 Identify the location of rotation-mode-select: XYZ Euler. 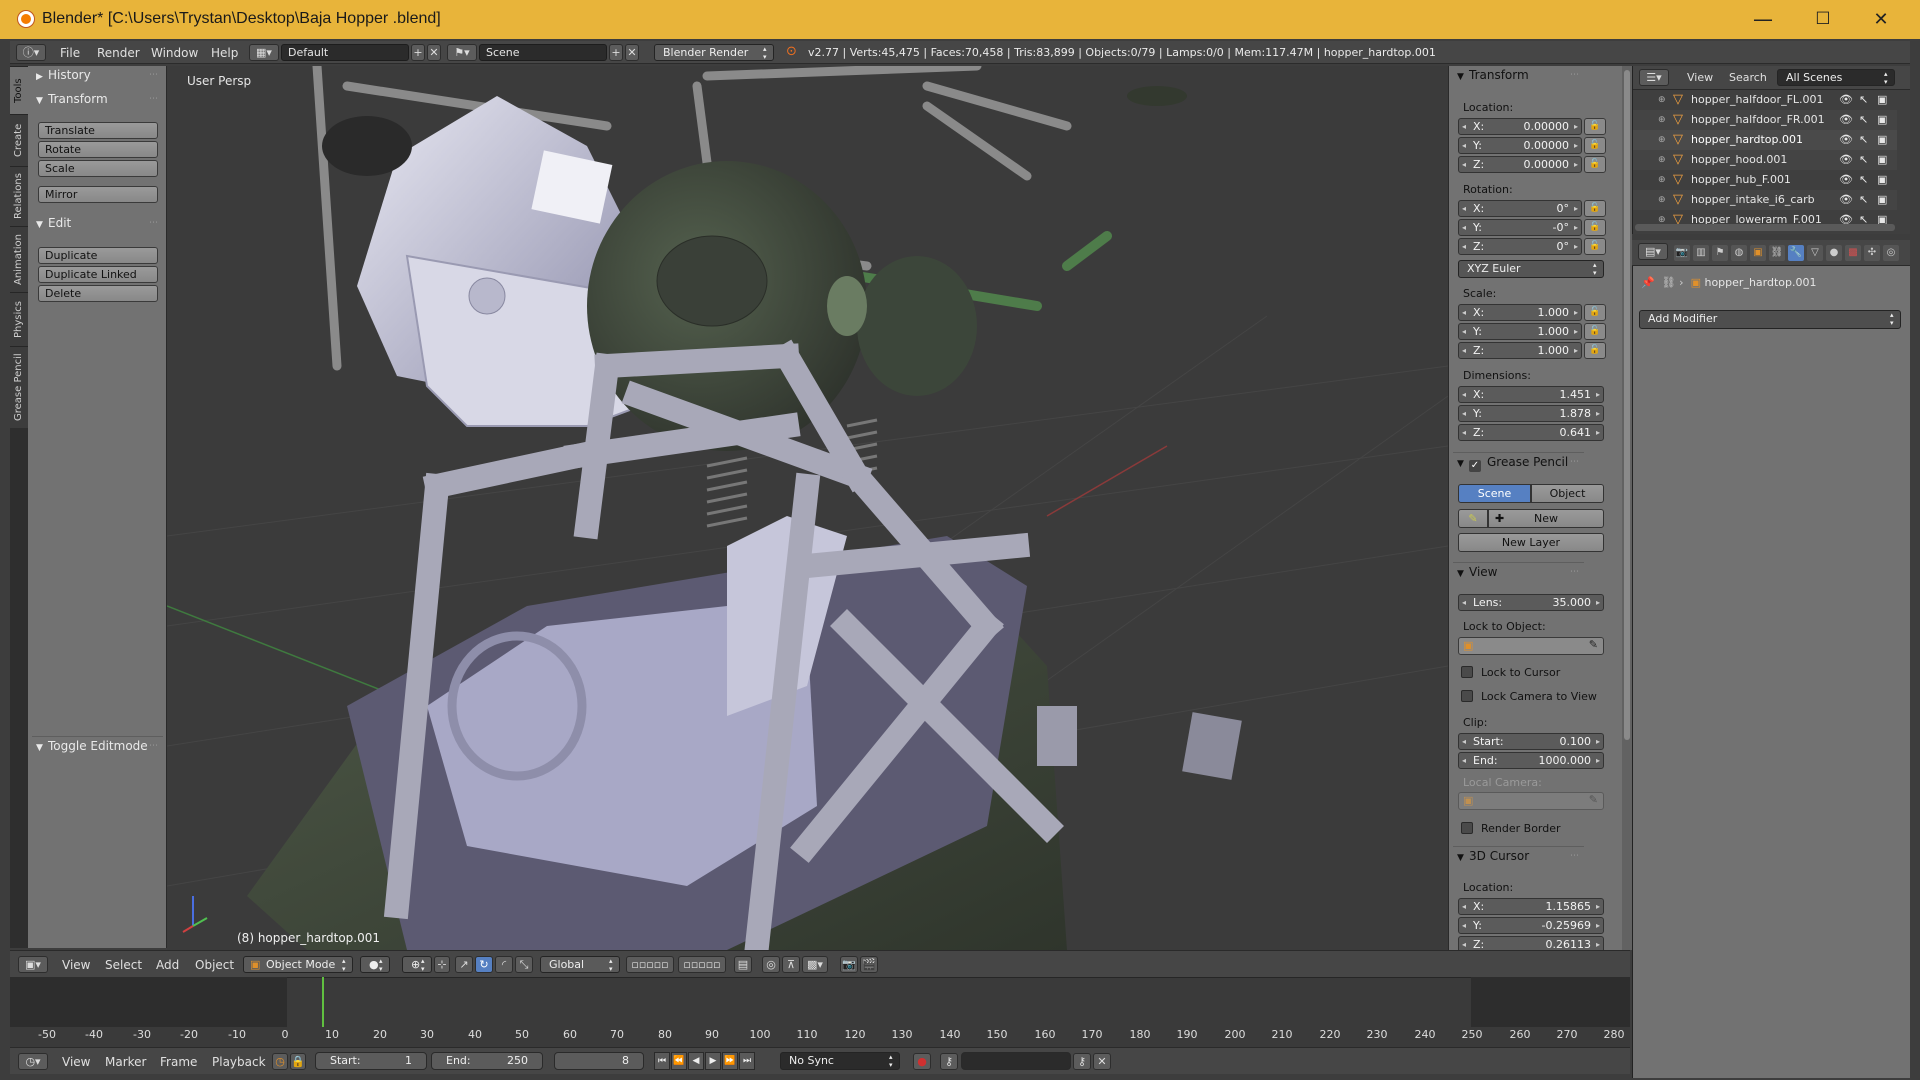
(1531, 269).